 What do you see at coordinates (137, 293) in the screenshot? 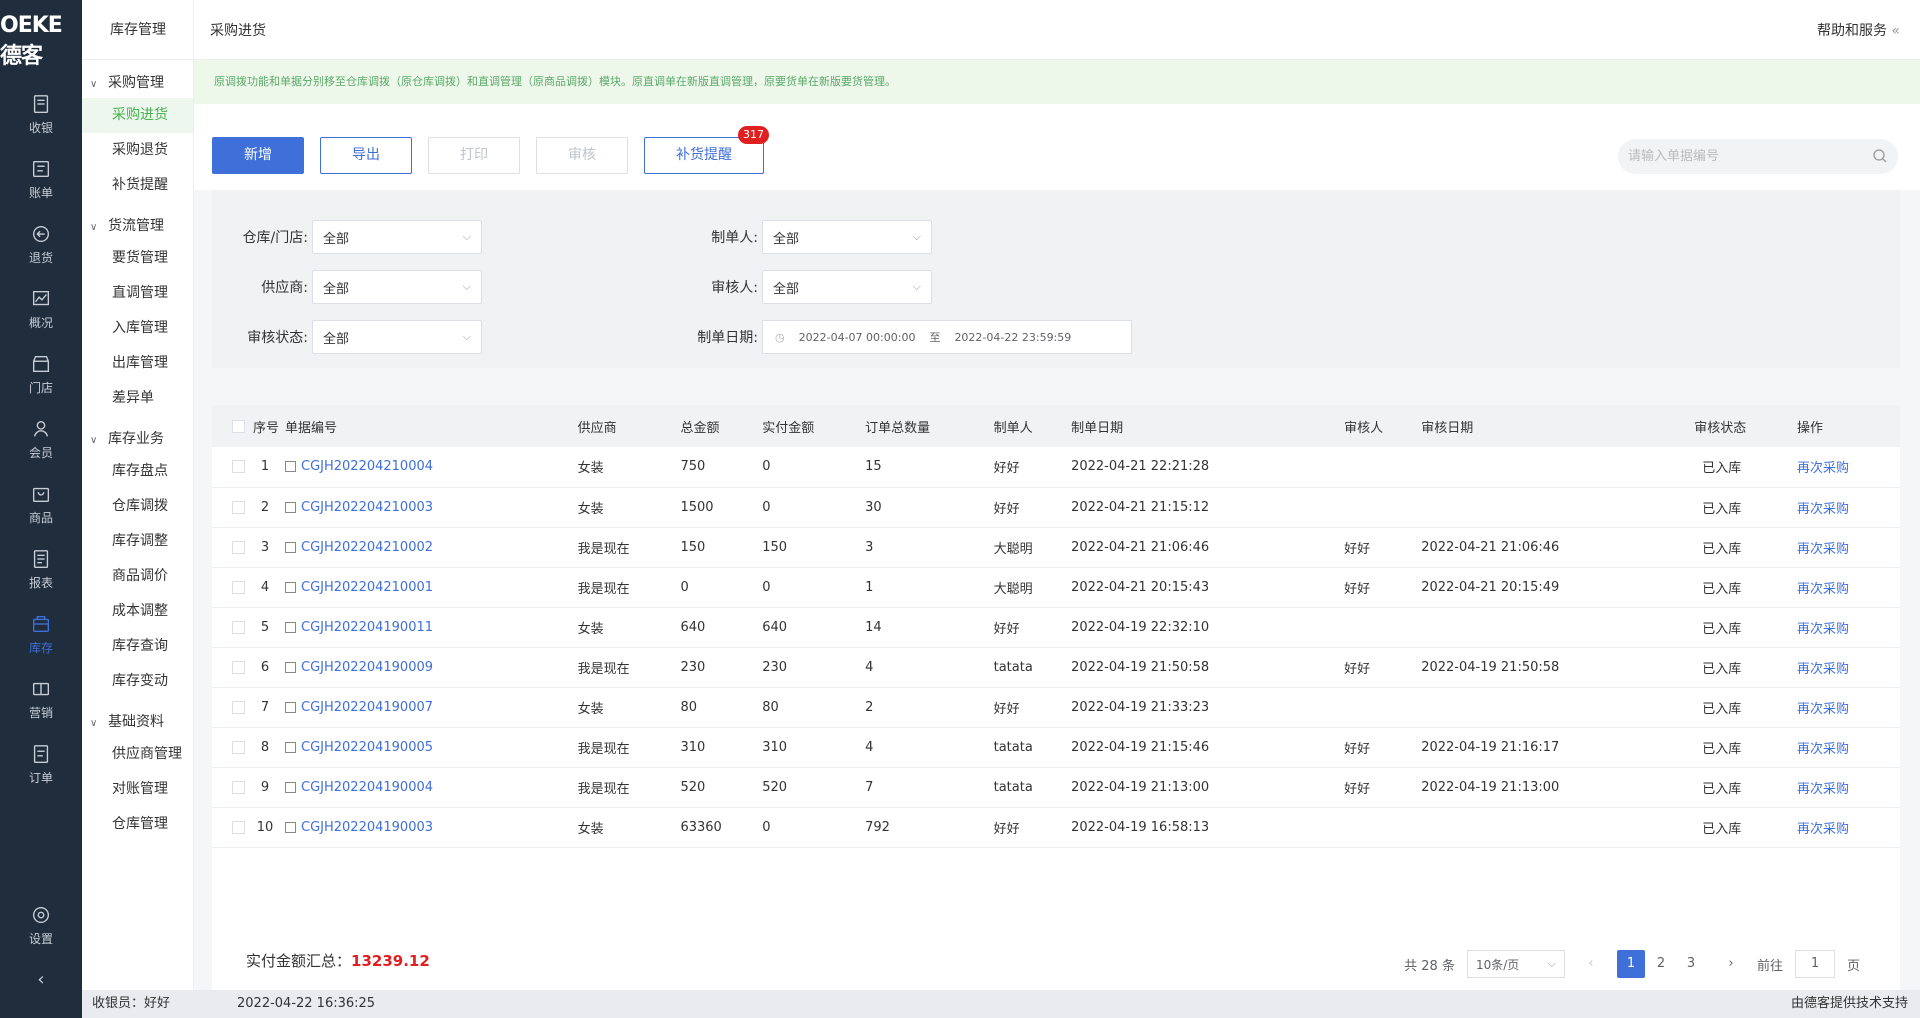
I see `submenu-item: 直调管理` at bounding box center [137, 293].